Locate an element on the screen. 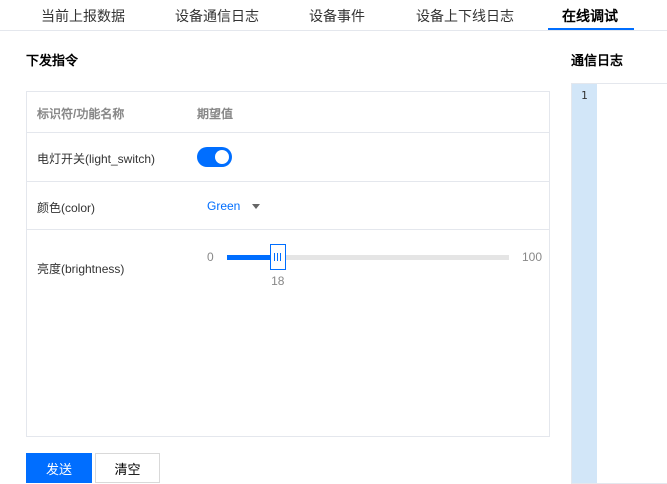 This screenshot has height=484, width=667. slider-handle is located at coordinates (277, 257).